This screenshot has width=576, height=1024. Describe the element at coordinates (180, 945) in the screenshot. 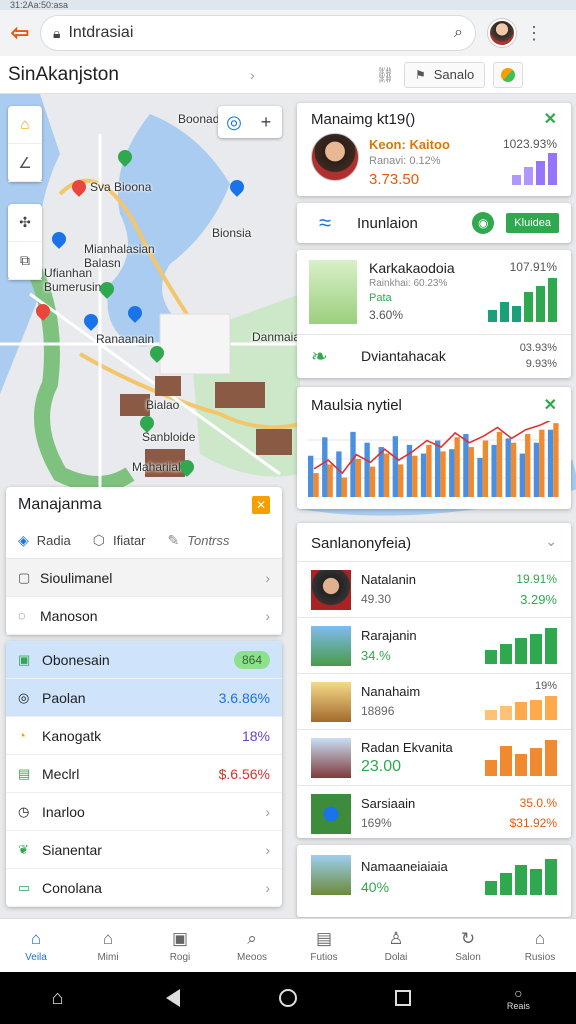

I see `nav-inbox: ▣ Rogi` at that location.